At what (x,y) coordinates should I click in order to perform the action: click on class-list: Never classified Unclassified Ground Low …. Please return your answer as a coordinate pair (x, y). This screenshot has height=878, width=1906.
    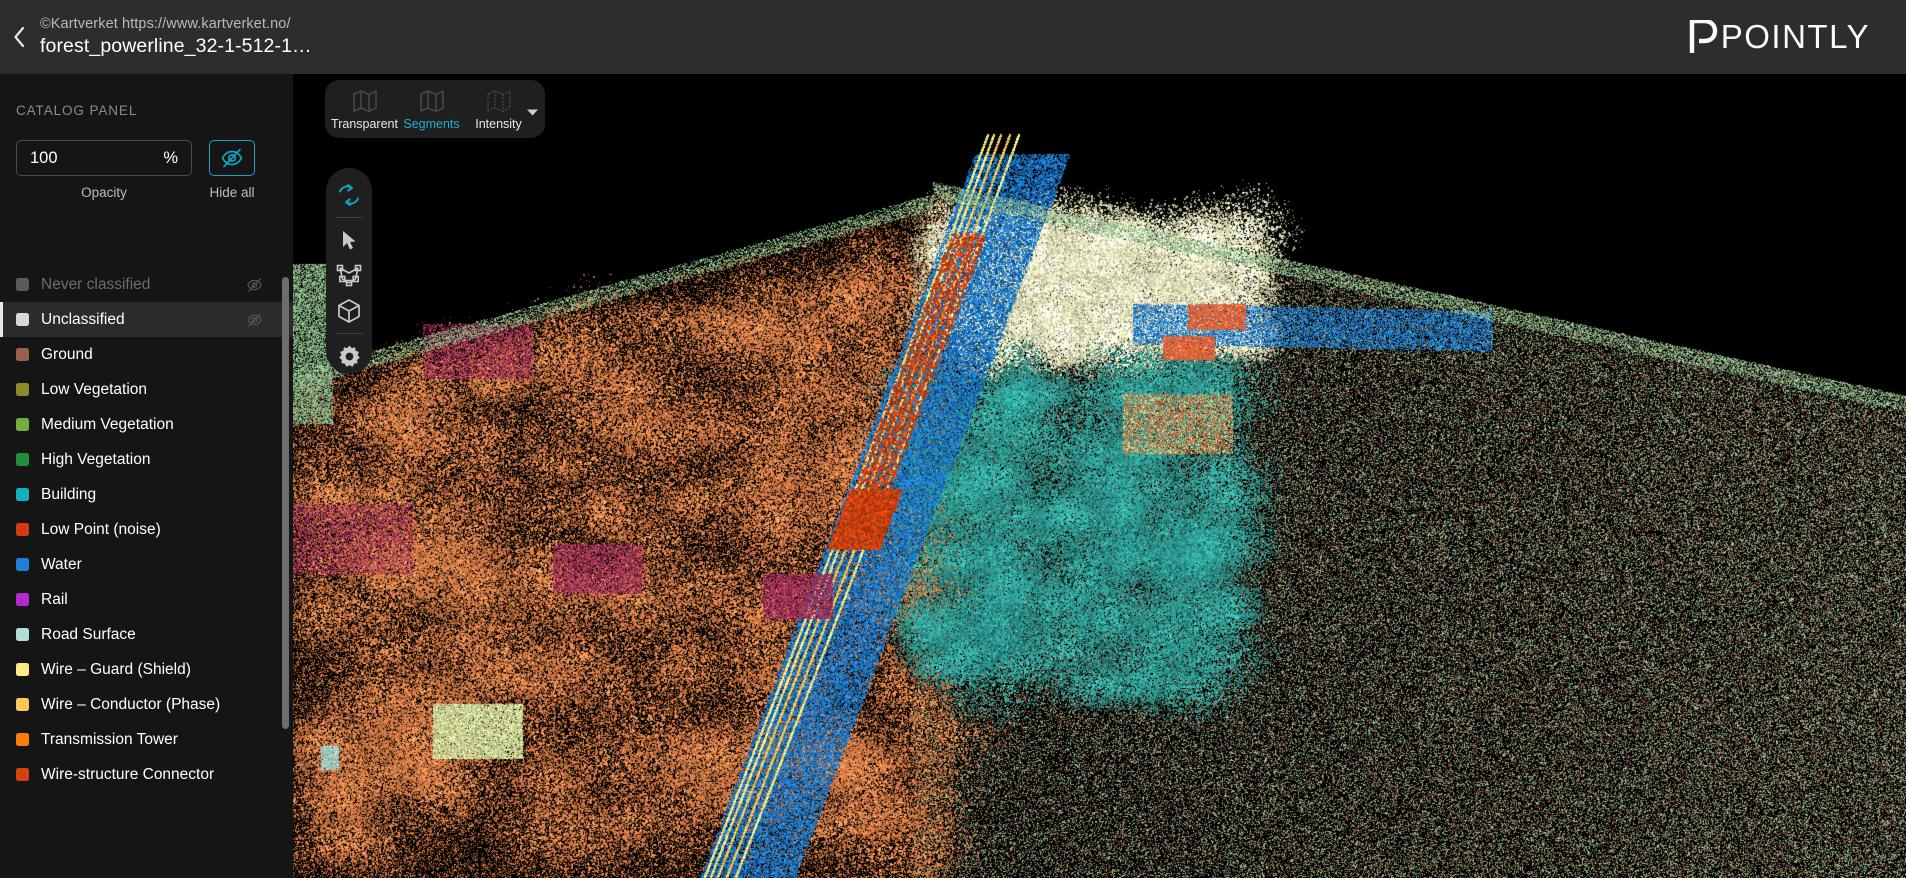
    Looking at the image, I should click on (146, 572).